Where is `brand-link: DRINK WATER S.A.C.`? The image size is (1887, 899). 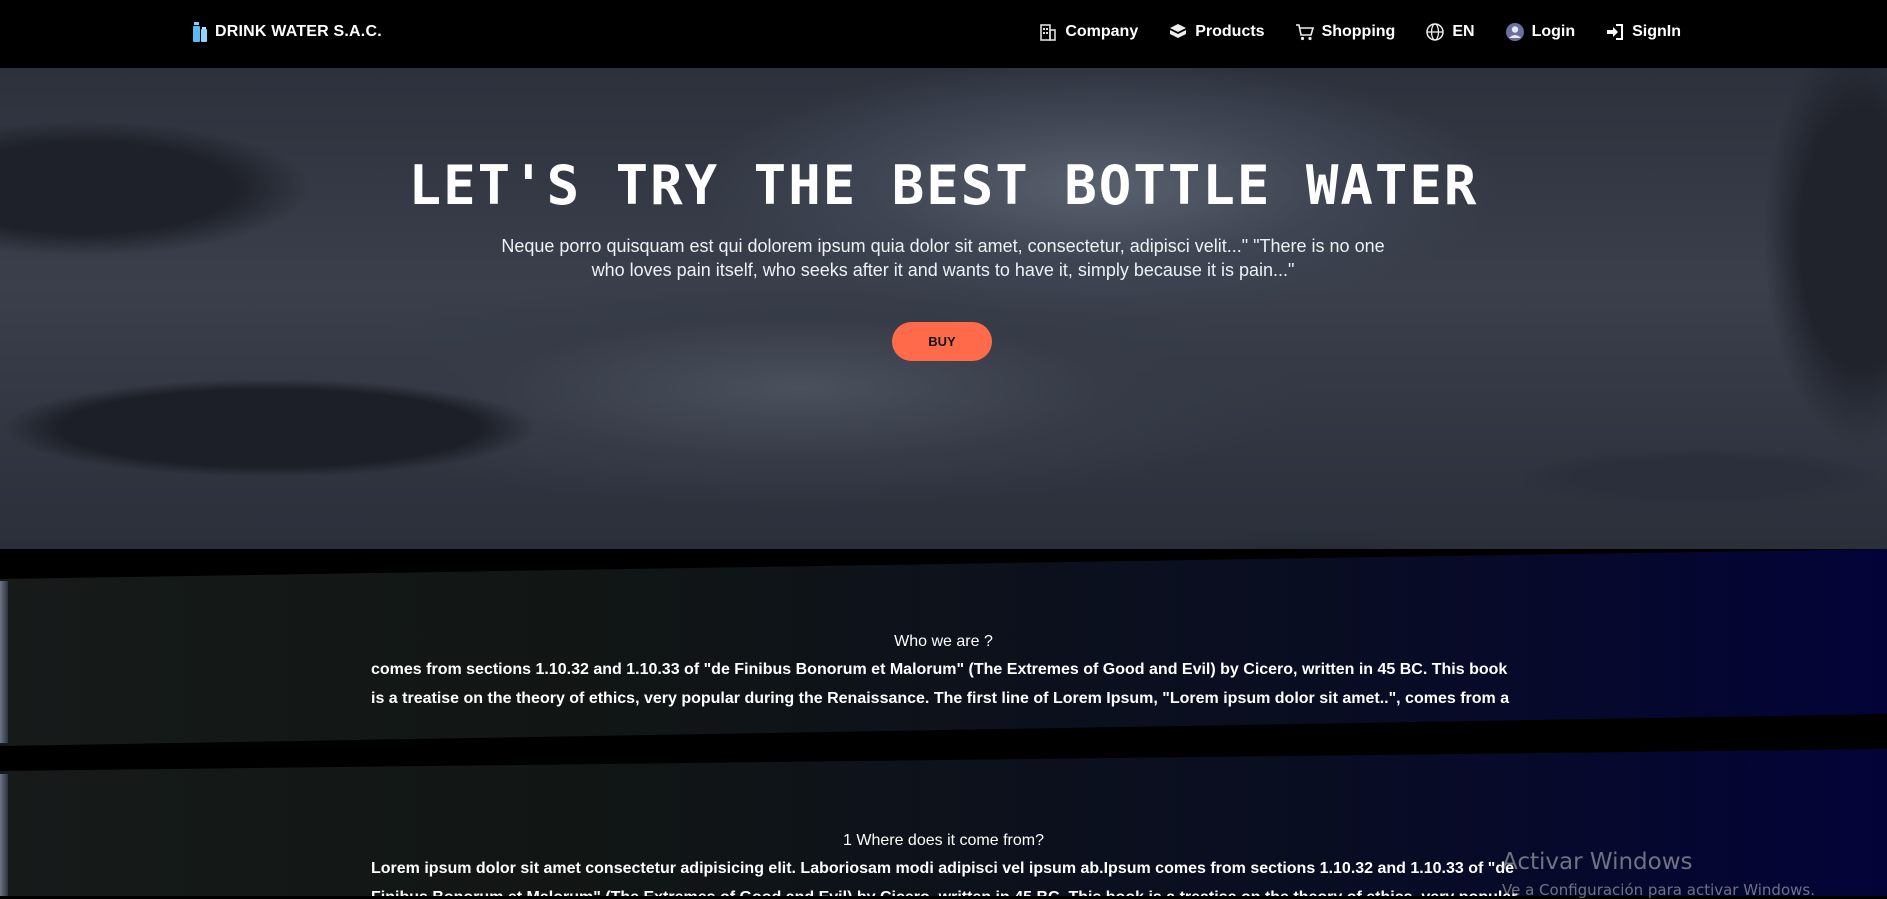
brand-link: DRINK WATER S.A.C. is located at coordinates (287, 32).